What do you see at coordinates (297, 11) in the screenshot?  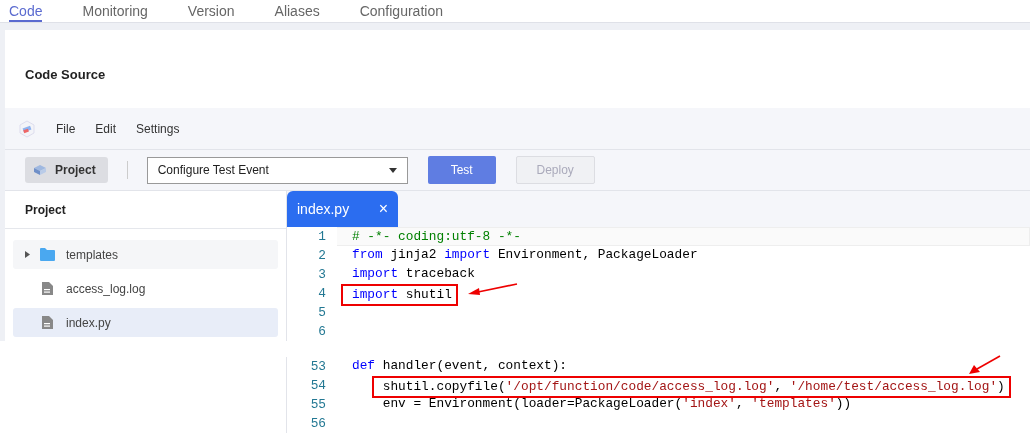 I see `tab: Aliases` at bounding box center [297, 11].